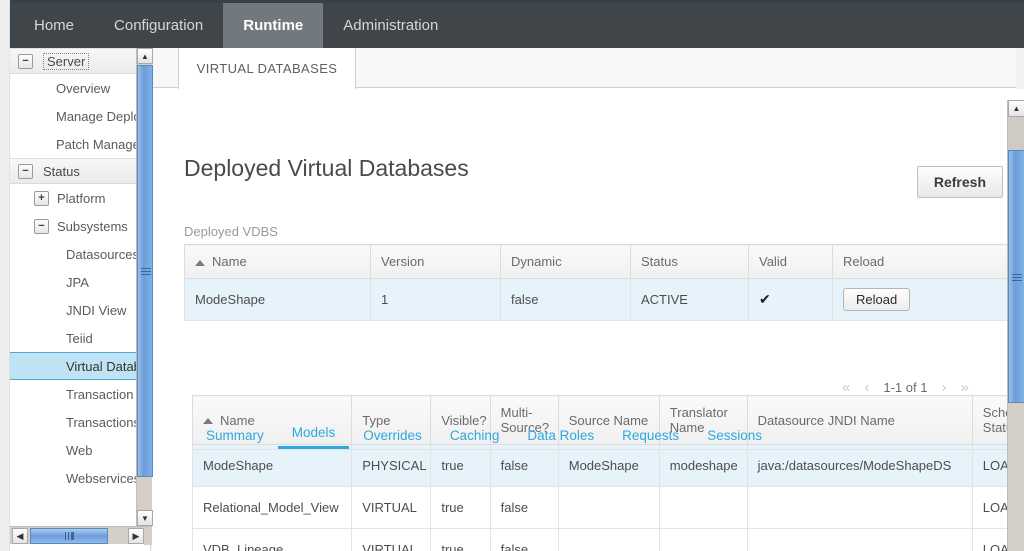 This screenshot has width=1024, height=551. Describe the element at coordinates (650, 438) in the screenshot. I see `tab-requests: Requests` at that location.